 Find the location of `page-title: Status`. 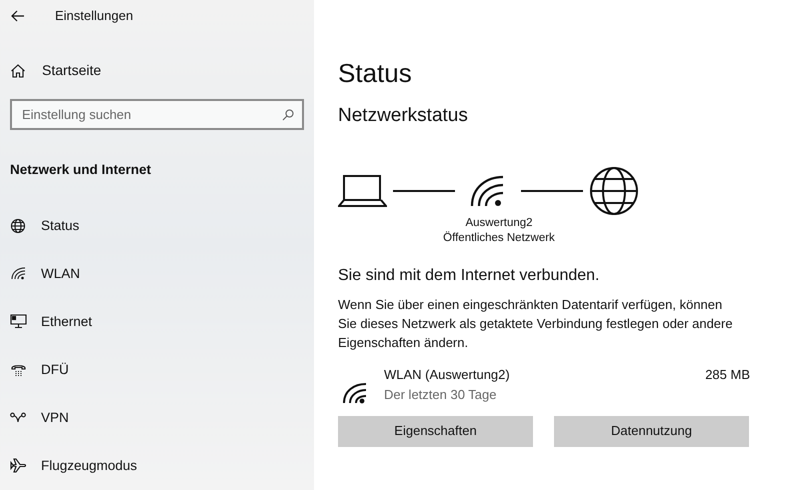

page-title: Status is located at coordinates (375, 73).